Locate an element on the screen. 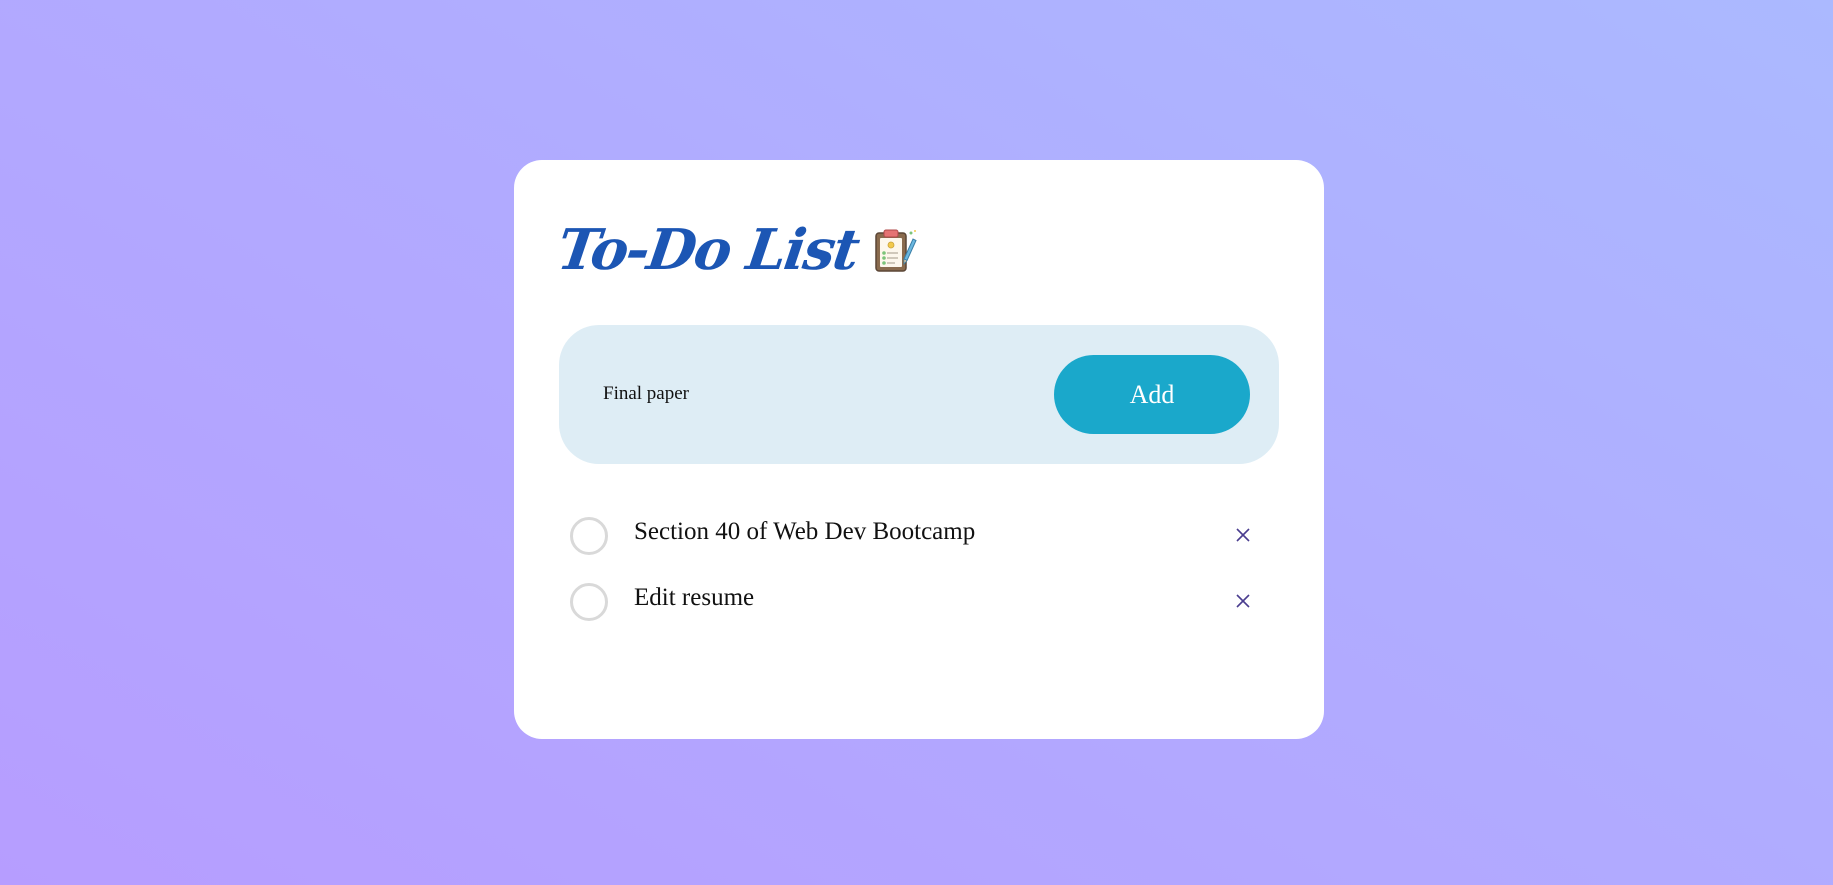  task-text: Section 40 of Web Dev Bootcamp is located at coordinates (804, 532).